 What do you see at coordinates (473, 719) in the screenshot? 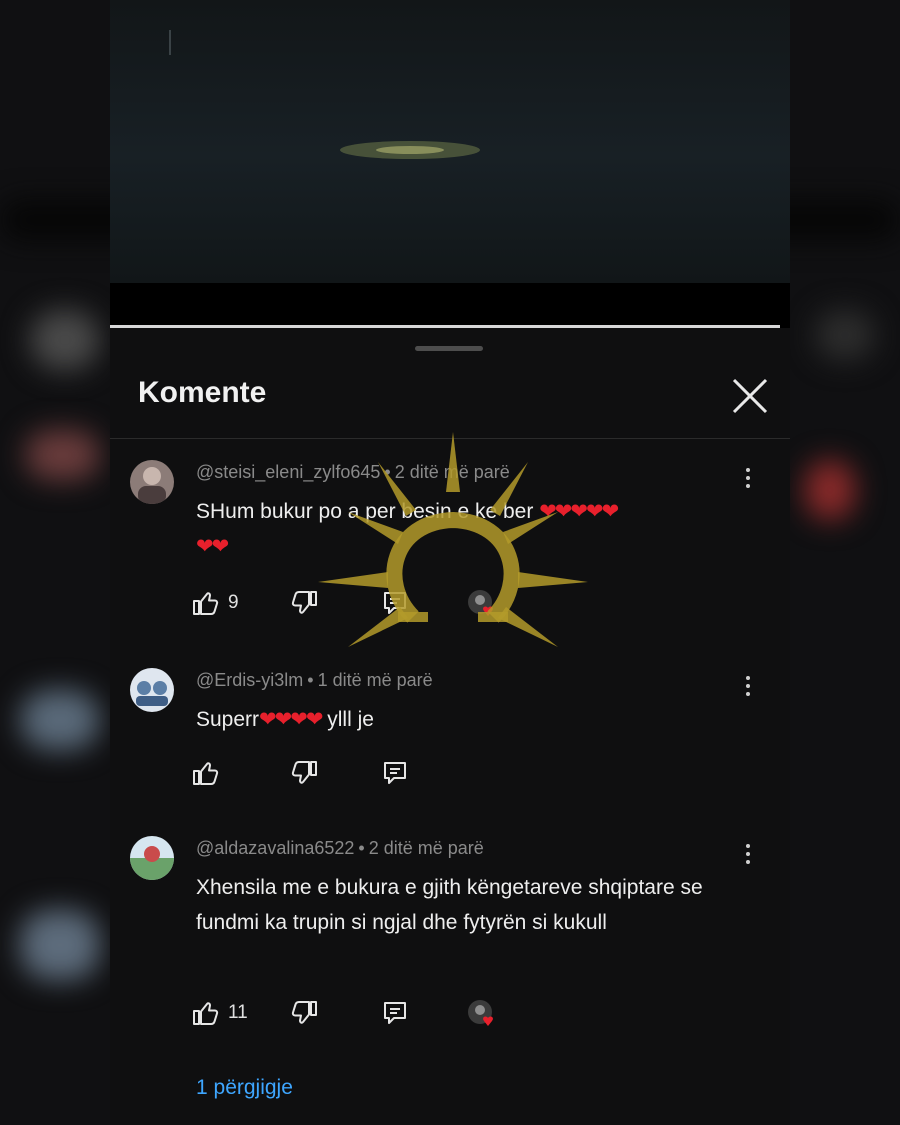
I see `comment-text: Superr❤❤❤❤ ylll je` at bounding box center [473, 719].